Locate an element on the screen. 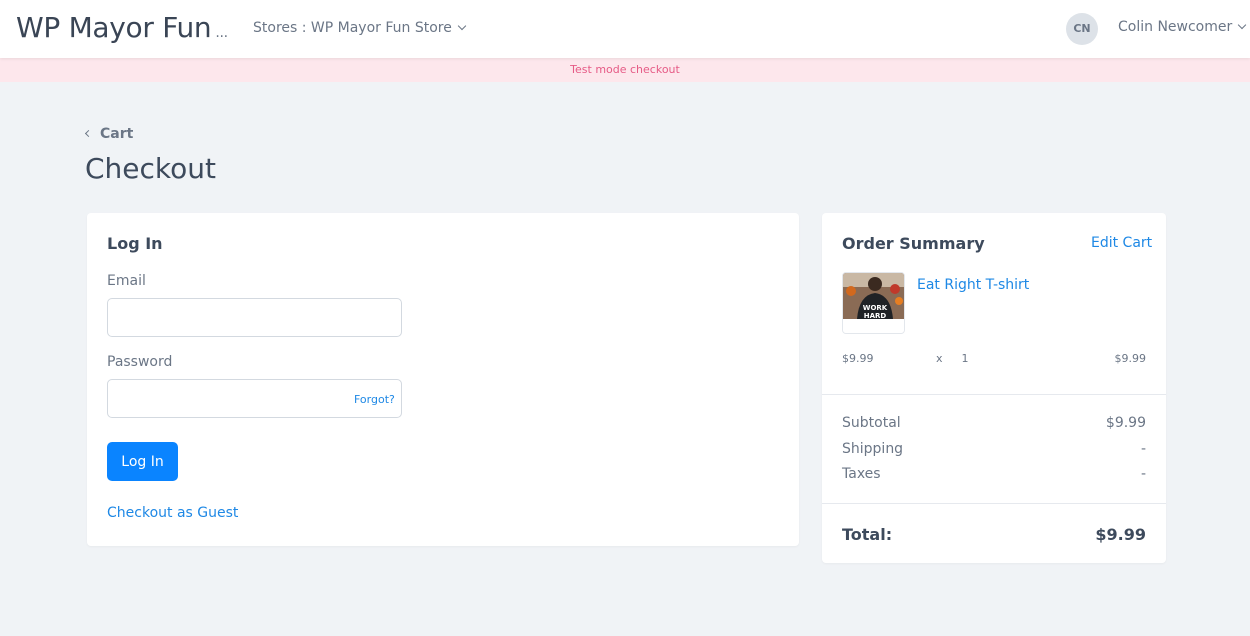  line-total: $9.99 is located at coordinates (1130, 358).